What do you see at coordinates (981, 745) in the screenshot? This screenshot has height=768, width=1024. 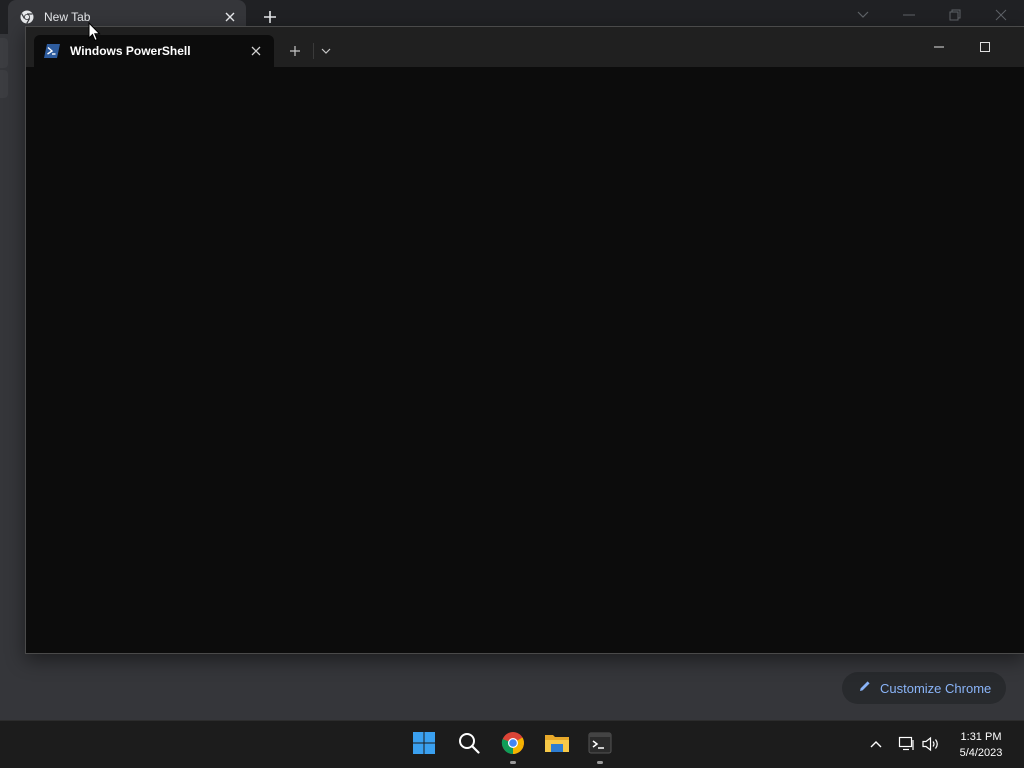 I see `system-clock: 1:31 PM 5/4/2023` at bounding box center [981, 745].